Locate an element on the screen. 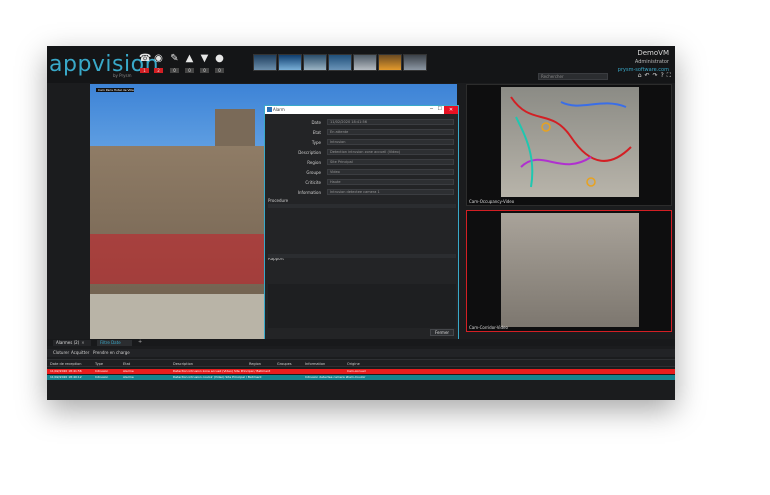 This screenshot has height=495, width=770. user-area: DemoVM Administrator prysm-software.com is located at coordinates (643, 61).